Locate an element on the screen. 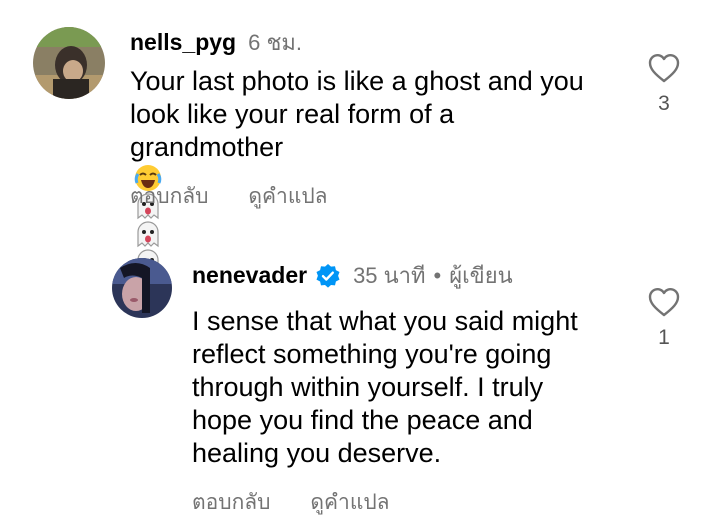  like-button: 3 is located at coordinates (664, 84).